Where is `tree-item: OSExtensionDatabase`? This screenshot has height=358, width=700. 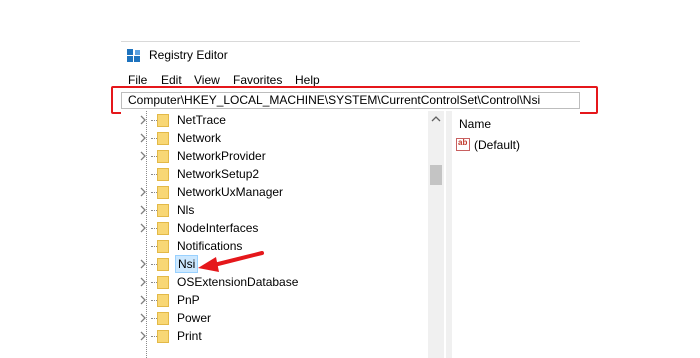
tree-item: OSExtensionDatabase is located at coordinates (273, 282).